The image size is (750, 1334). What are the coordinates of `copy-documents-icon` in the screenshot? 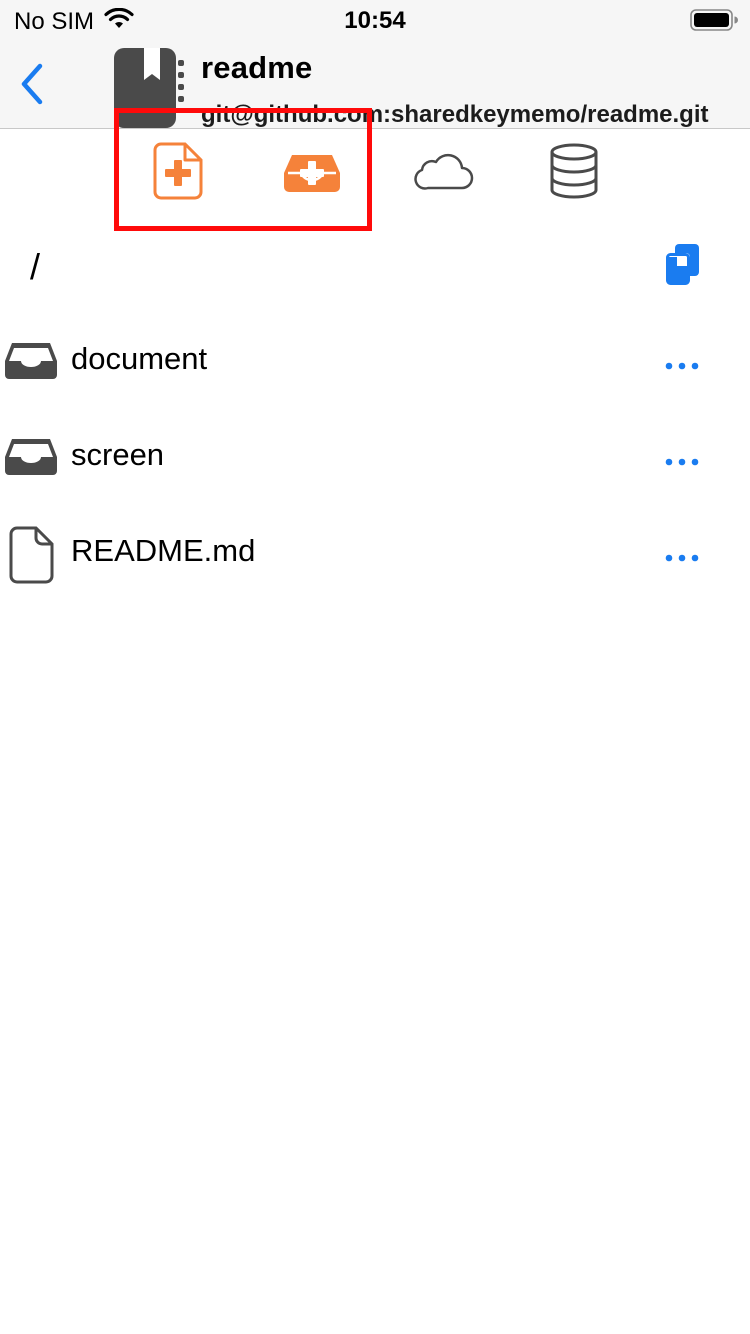 It's located at (682, 264).